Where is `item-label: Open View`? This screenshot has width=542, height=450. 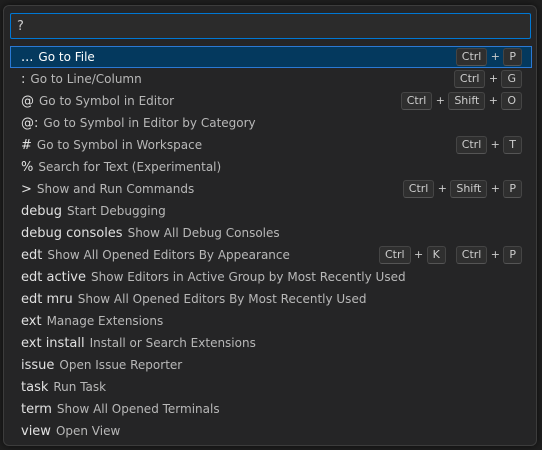 item-label: Open View is located at coordinates (88, 431).